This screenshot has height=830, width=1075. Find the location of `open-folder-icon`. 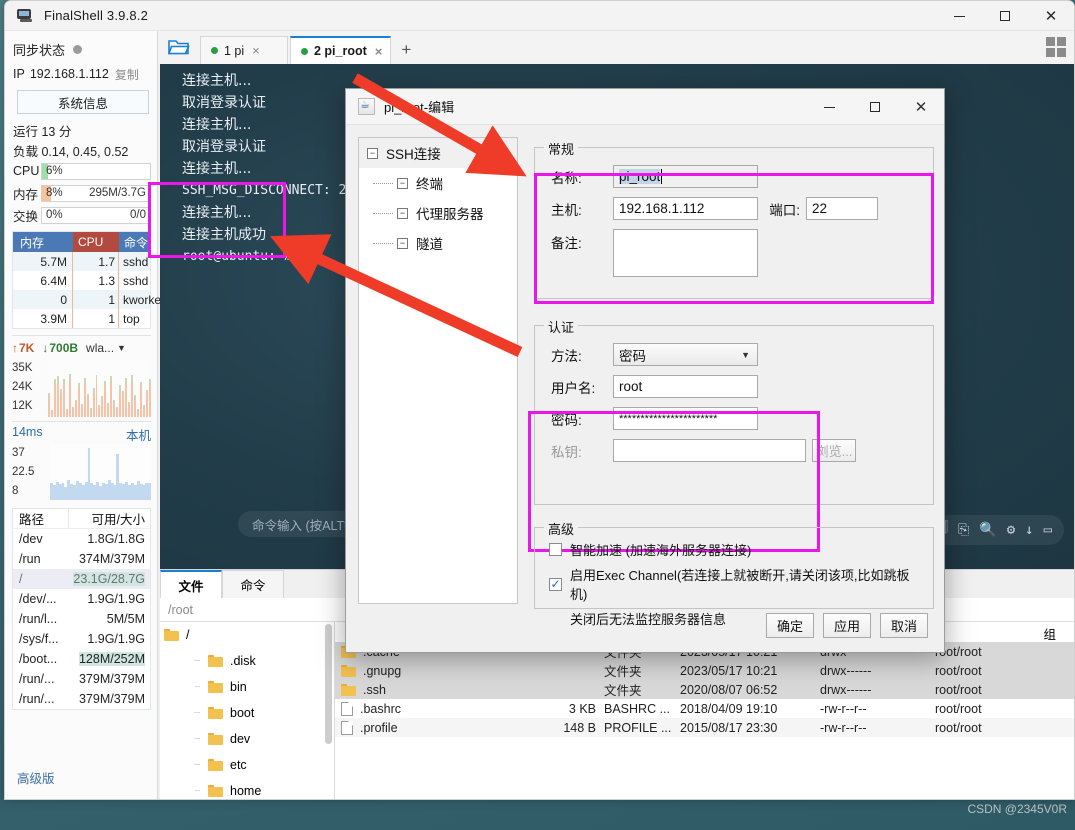

open-folder-icon is located at coordinates (179, 47).